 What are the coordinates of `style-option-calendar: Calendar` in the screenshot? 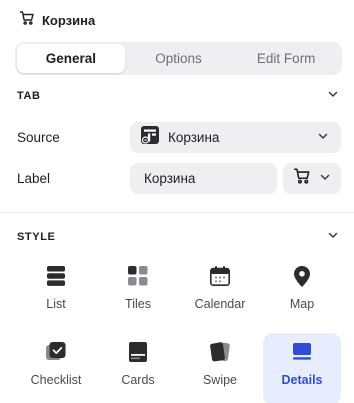 It's located at (220, 293).